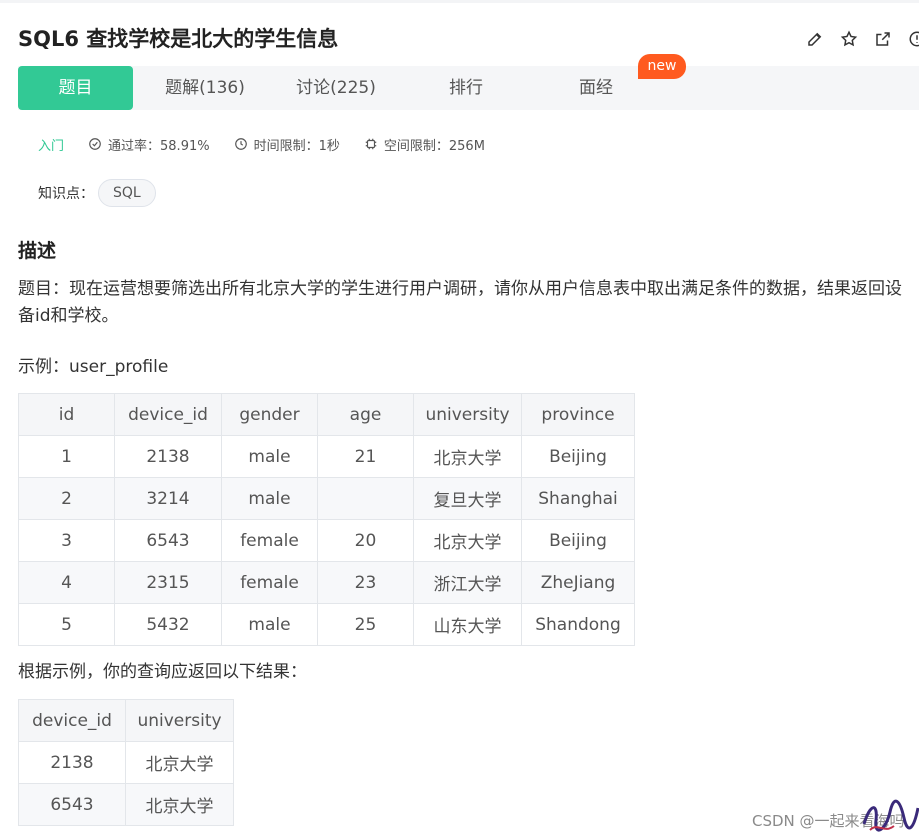  Describe the element at coordinates (467, 624) in the screenshot. I see `table-cell: 山东大学` at that location.